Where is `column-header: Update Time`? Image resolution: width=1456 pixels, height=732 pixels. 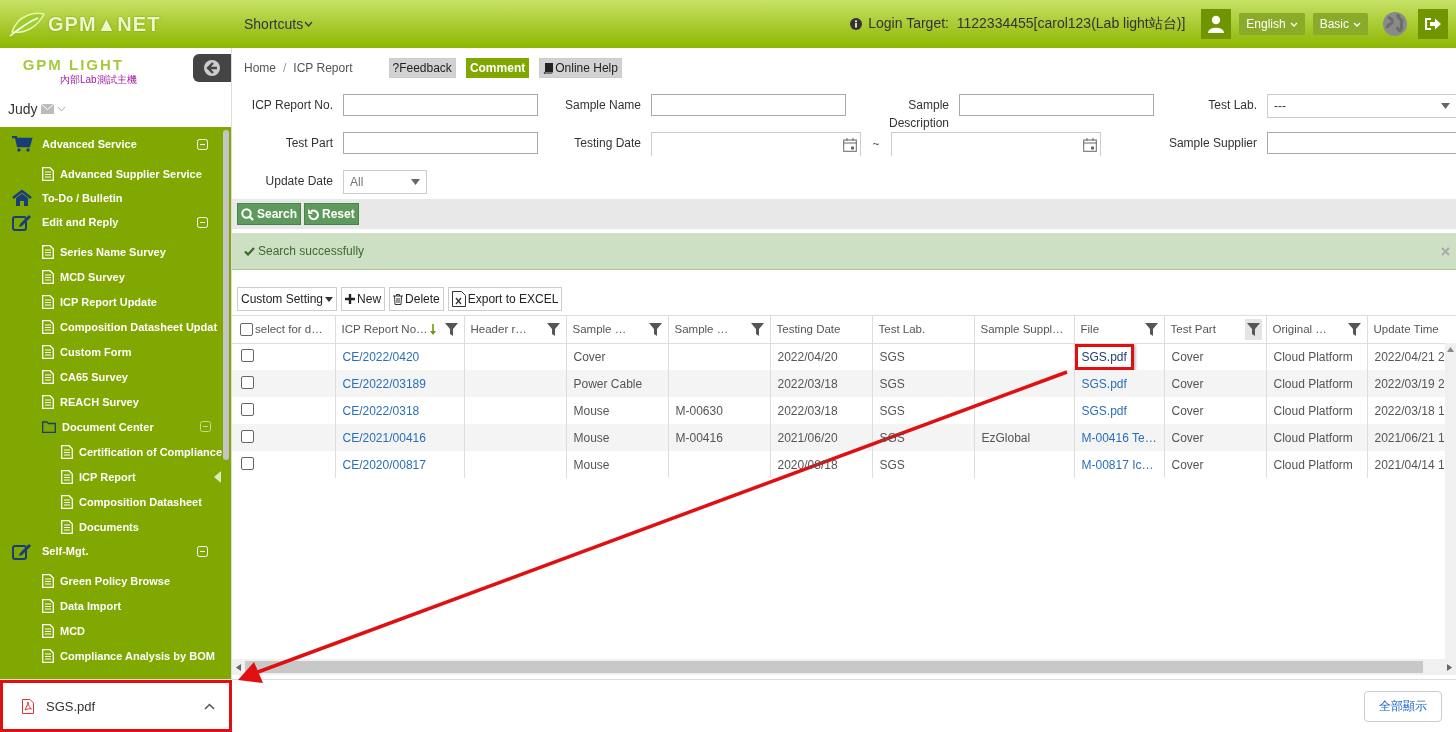
column-header: Update Time is located at coordinates (1406, 329).